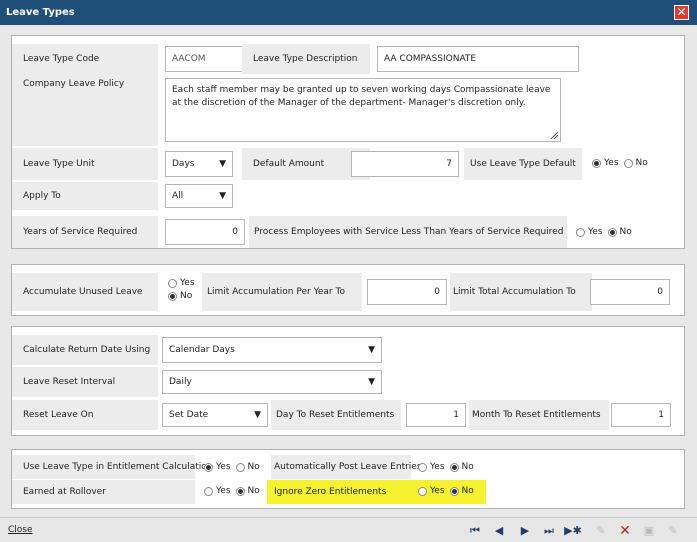 The image size is (697, 542). I want to click on month-to-reset-input: 1, so click(641, 415).